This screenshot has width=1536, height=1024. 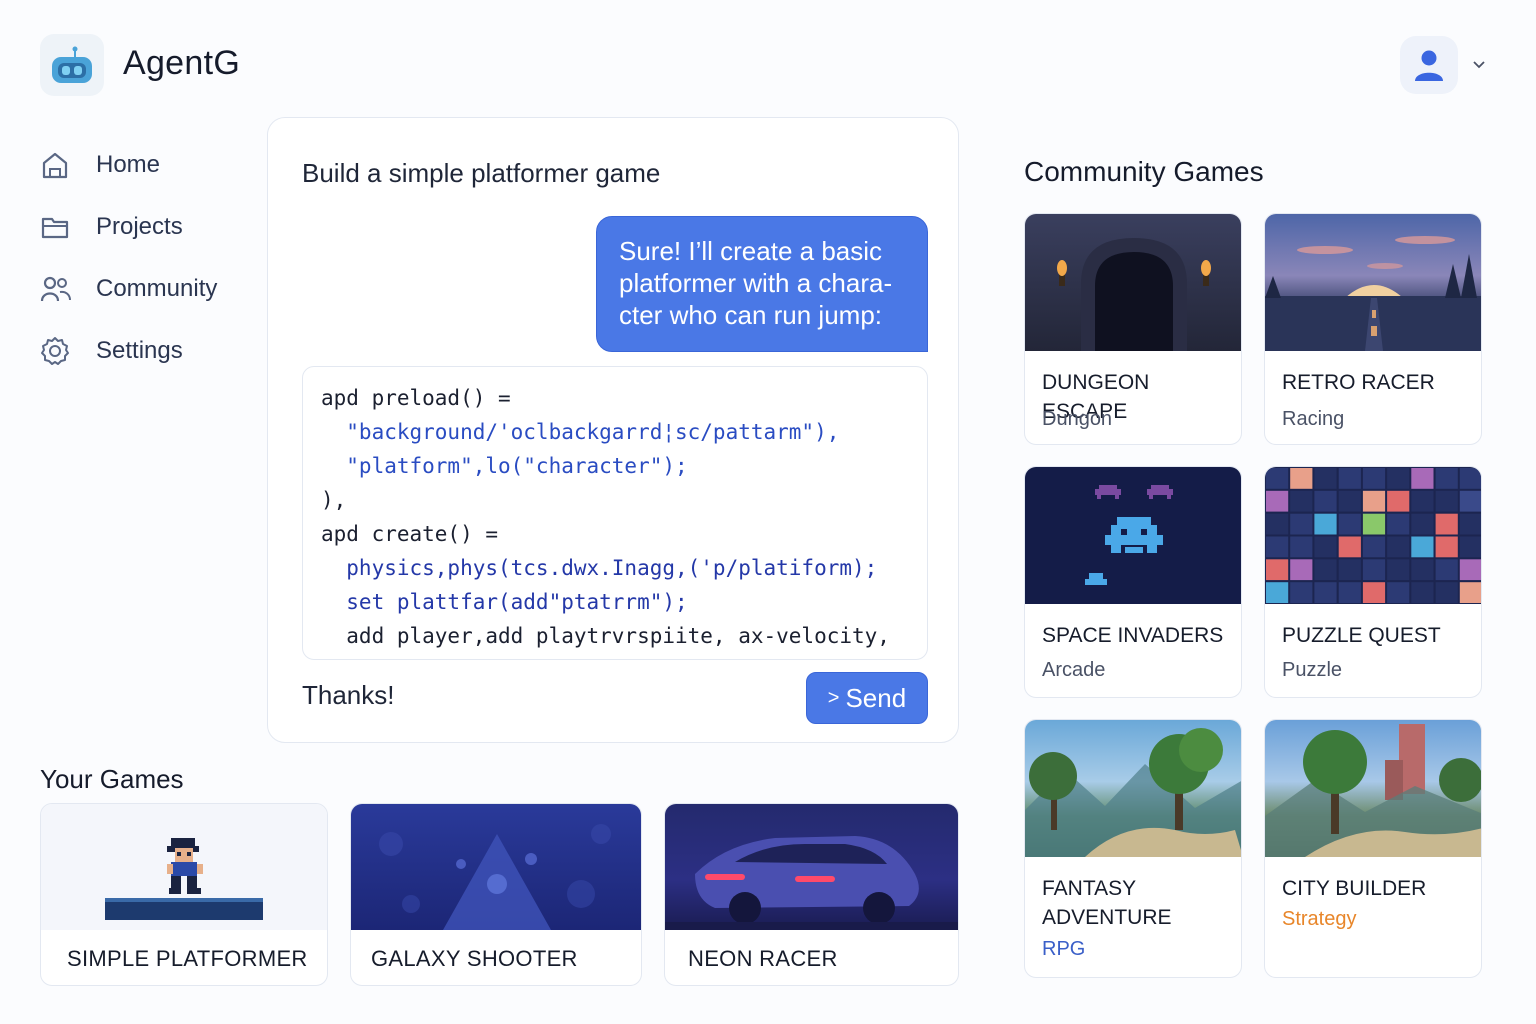 I want to click on game-name: NEON RACER, so click(x=763, y=958).